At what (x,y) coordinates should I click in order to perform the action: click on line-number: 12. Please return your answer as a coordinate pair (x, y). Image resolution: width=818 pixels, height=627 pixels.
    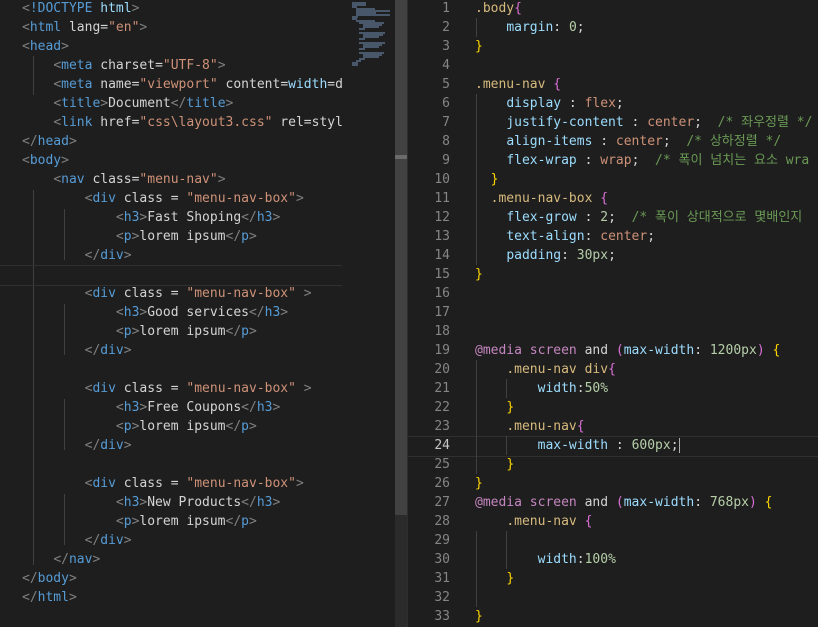
    Looking at the image, I should click on (442, 217).